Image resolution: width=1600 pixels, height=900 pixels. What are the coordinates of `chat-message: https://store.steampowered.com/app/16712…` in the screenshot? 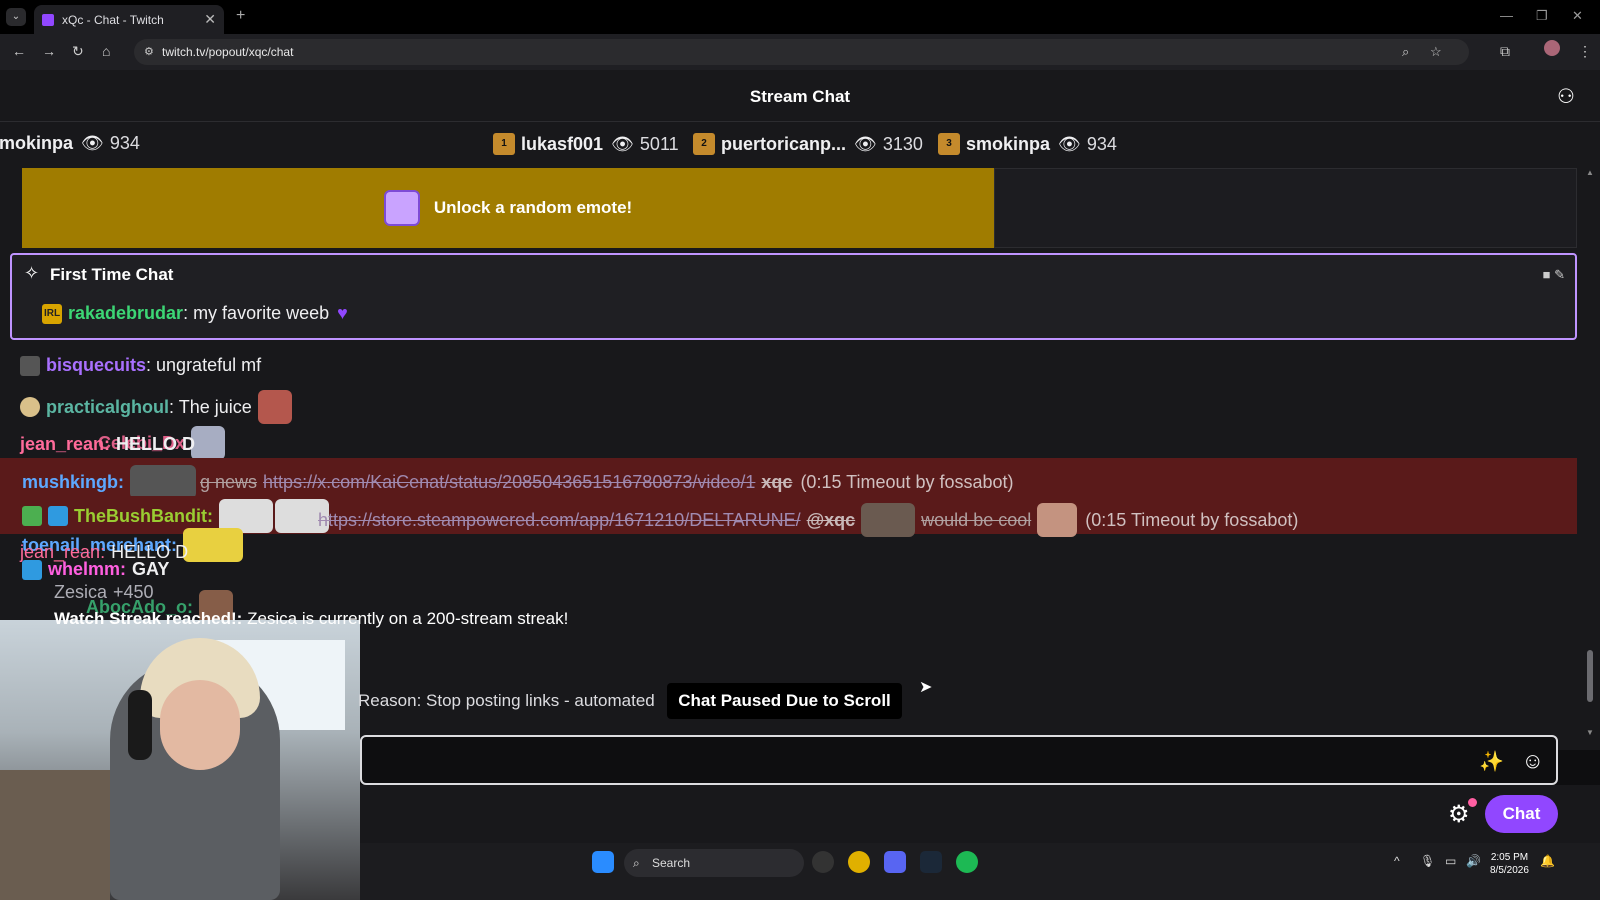 It's located at (808, 520).